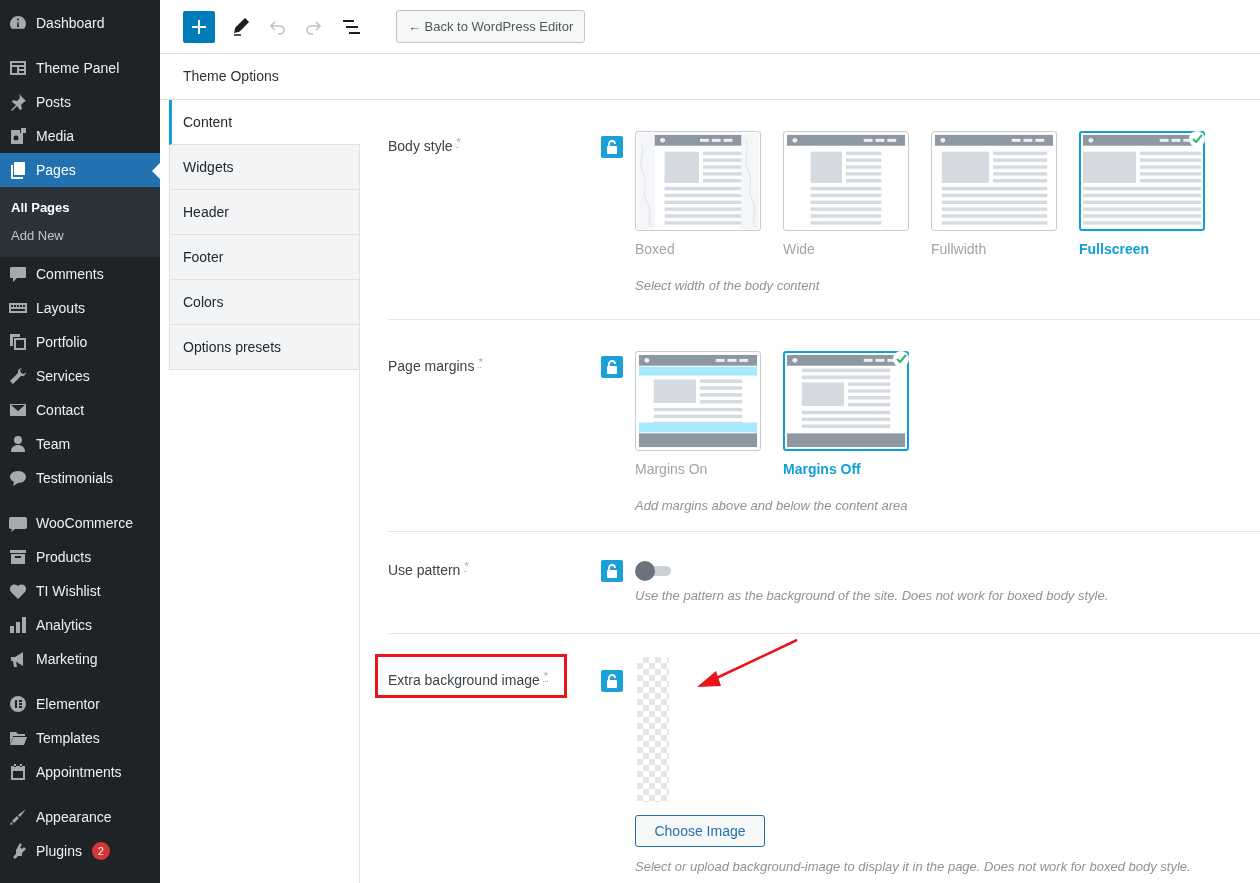 This screenshot has height=883, width=1260. I want to click on sidebar-item: Contact, so click(80, 410).